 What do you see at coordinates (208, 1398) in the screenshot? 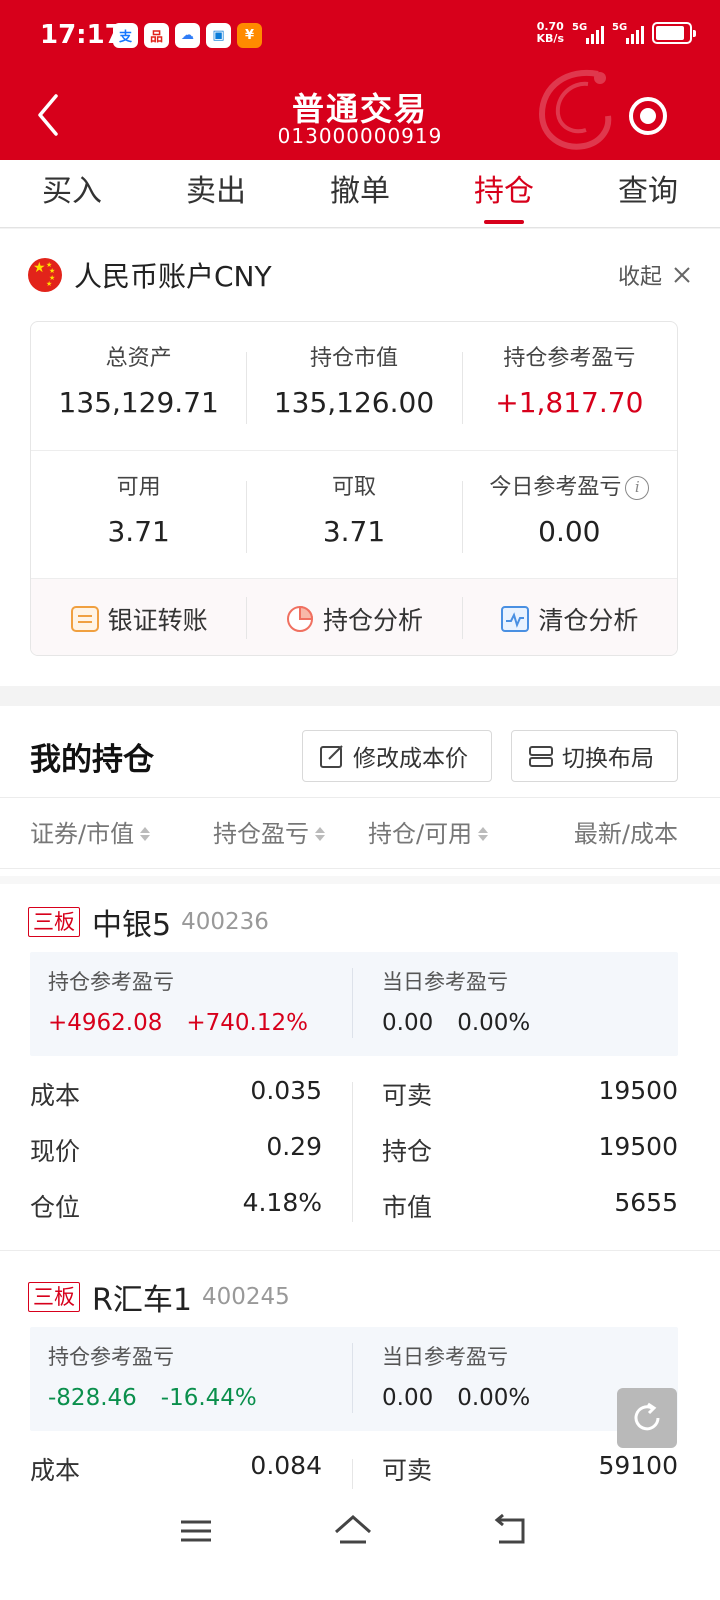
I see `pl-percent: -16.44%` at bounding box center [208, 1398].